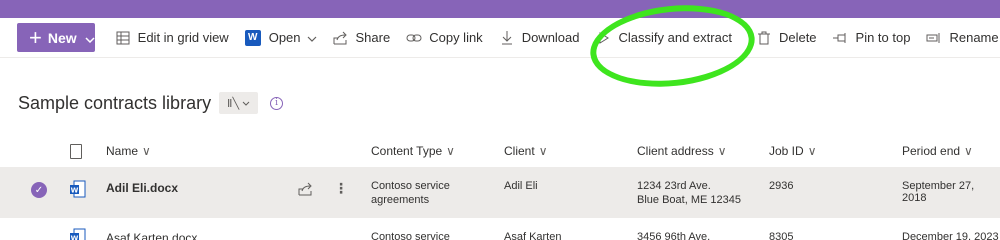 Image resolution: width=1000 pixels, height=240 pixels. Describe the element at coordinates (938, 192) in the screenshot. I see `period-end-cell: September 27, 2018` at that location.